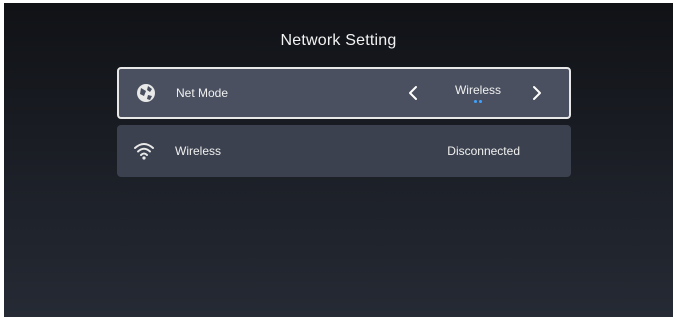 This screenshot has width=677, height=320. Describe the element at coordinates (536, 93) in the screenshot. I see `chevron-right-icon` at that location.